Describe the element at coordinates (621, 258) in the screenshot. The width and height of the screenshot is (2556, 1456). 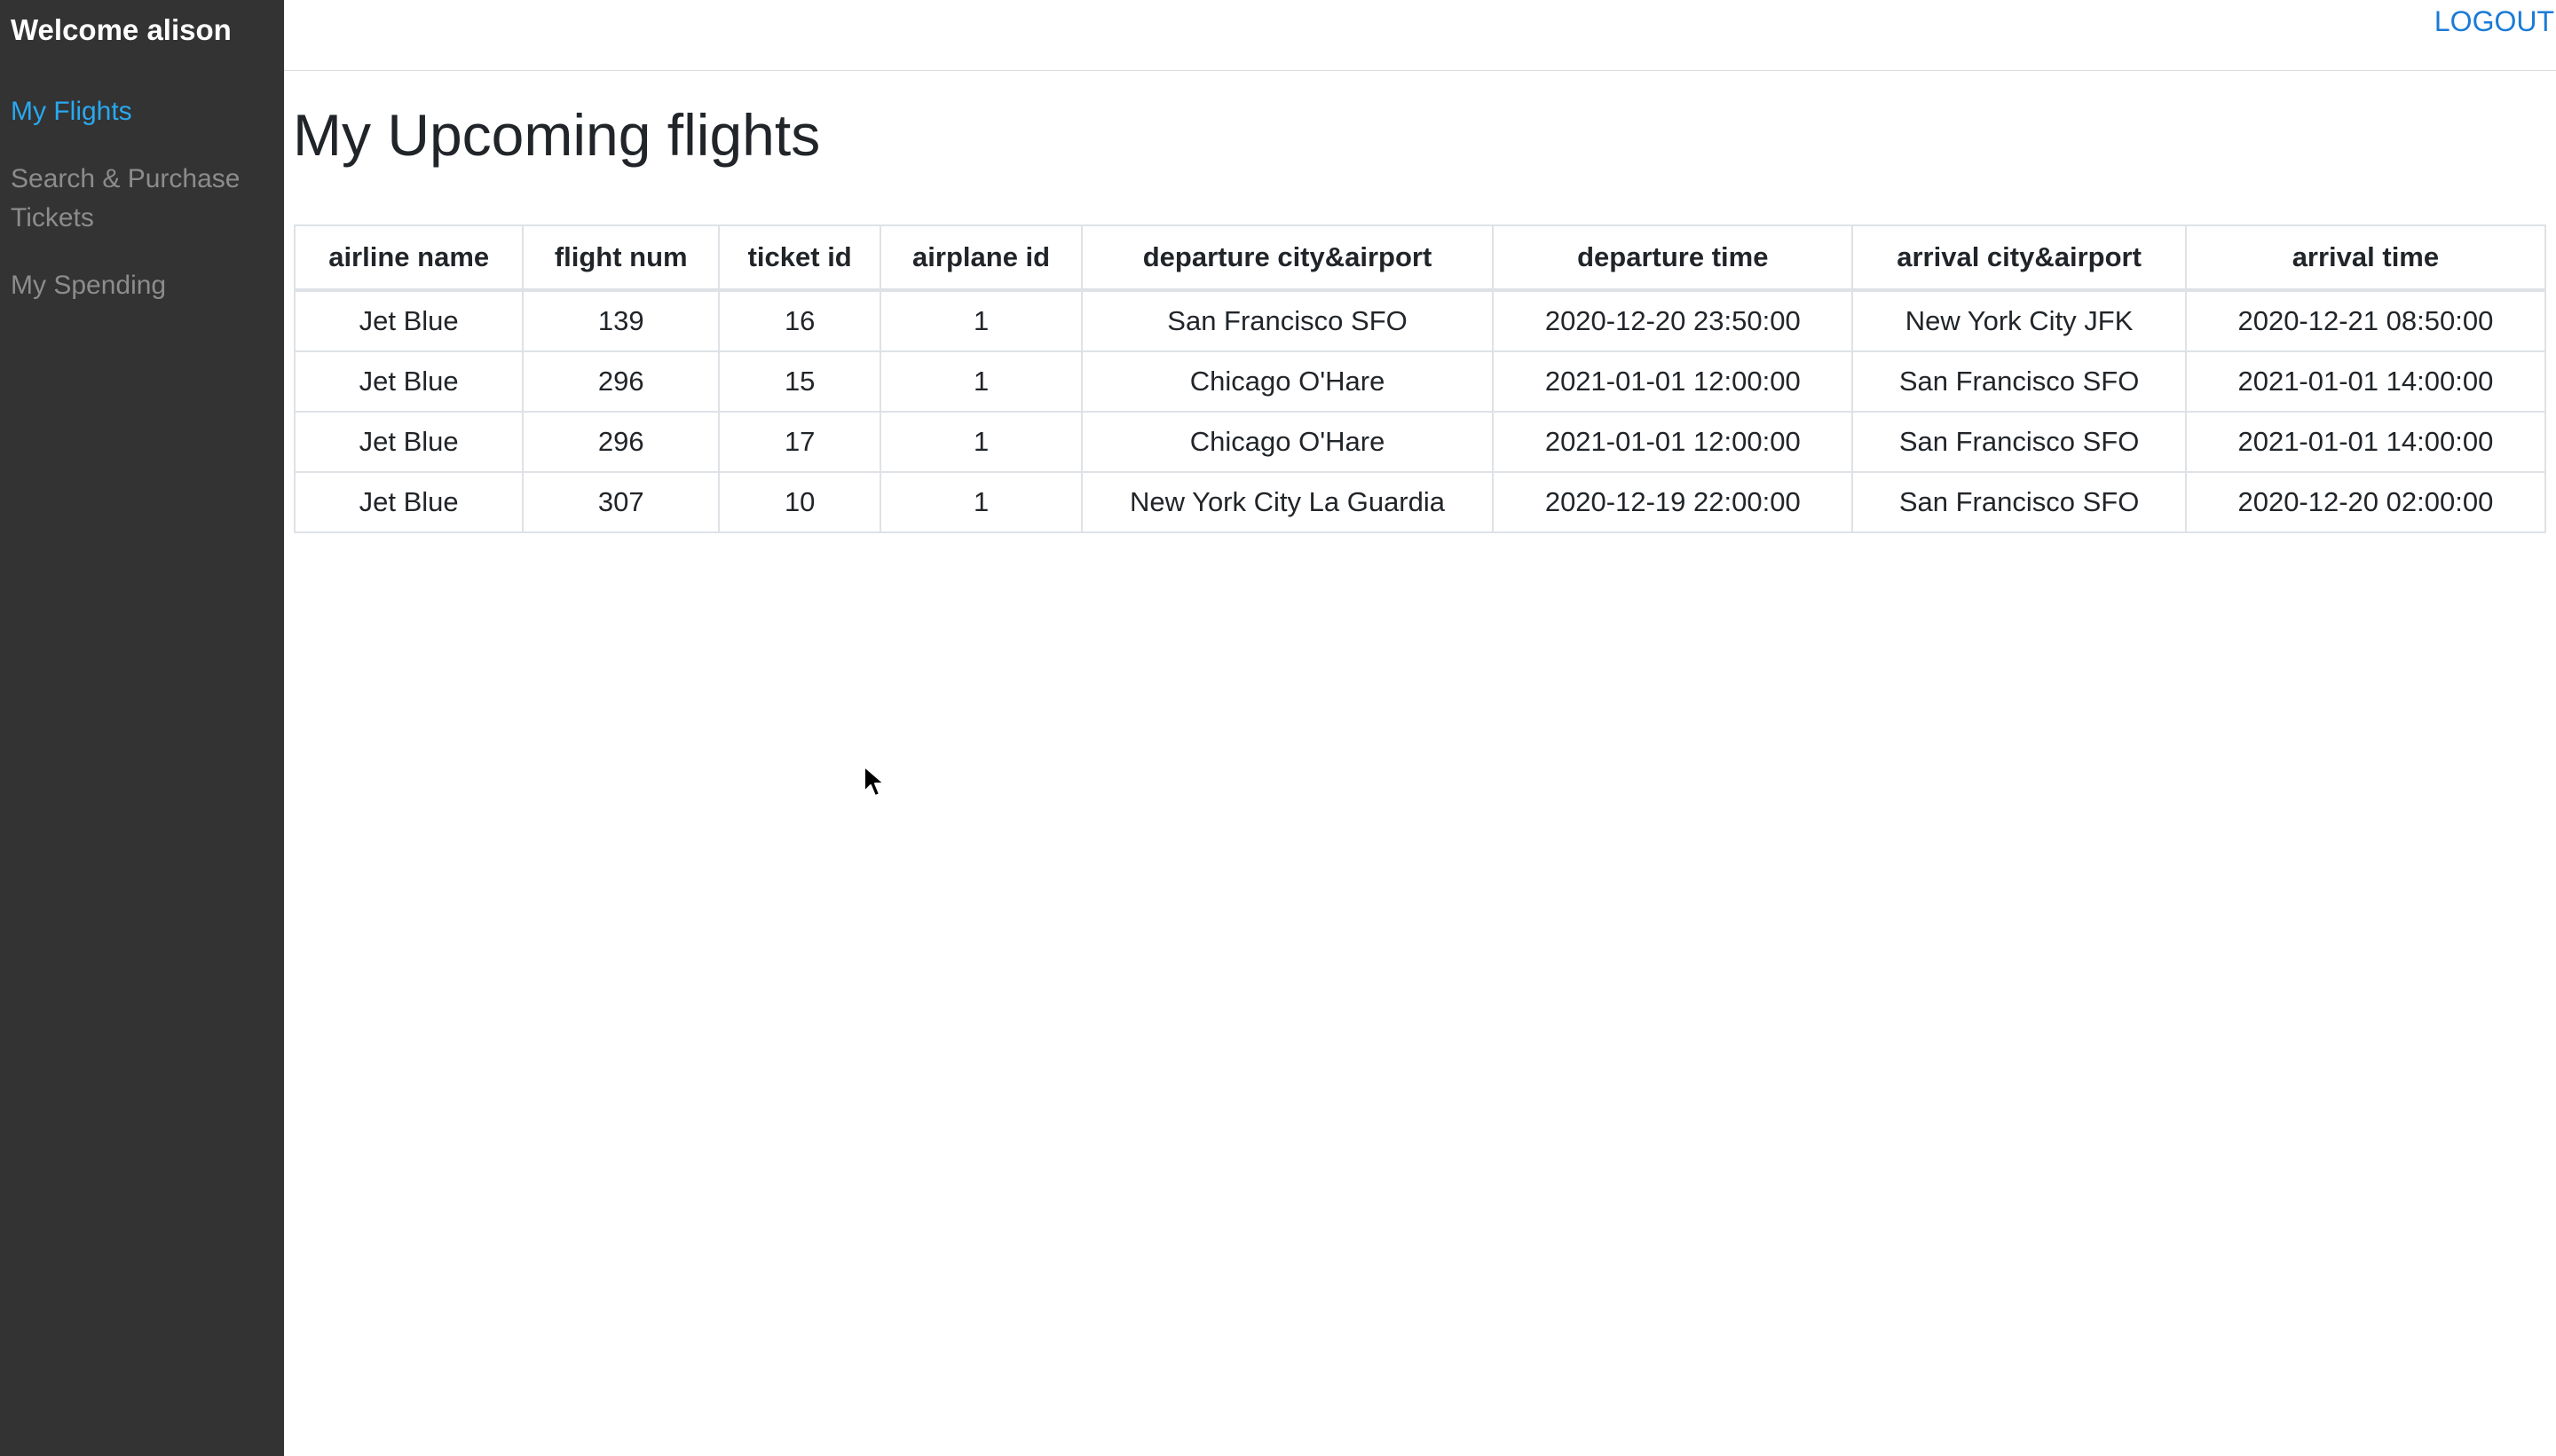
I see `column-header-flight-num: flight num` at that location.